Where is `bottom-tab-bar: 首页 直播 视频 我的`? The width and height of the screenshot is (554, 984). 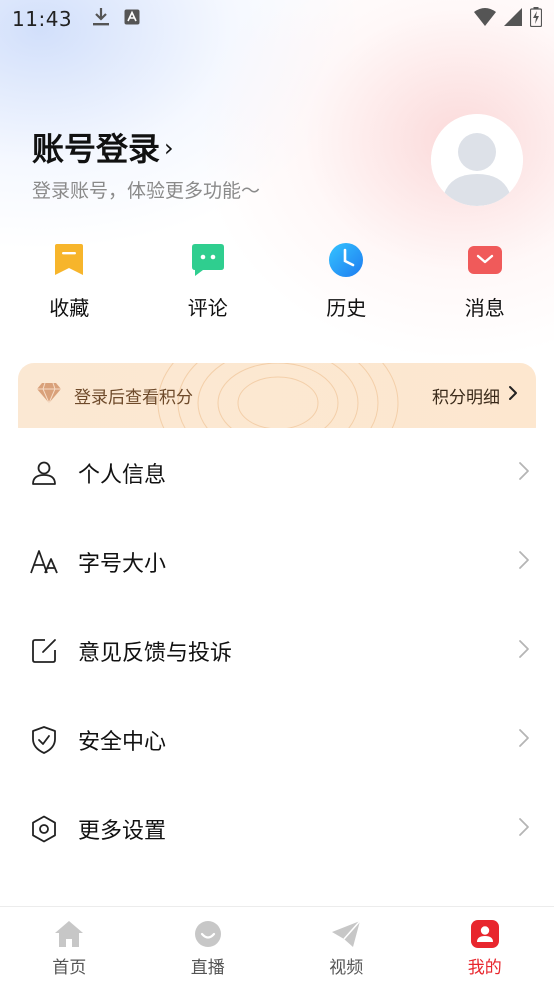
bottom-tab-bar: 首页 直播 视频 我的 is located at coordinates (277, 945).